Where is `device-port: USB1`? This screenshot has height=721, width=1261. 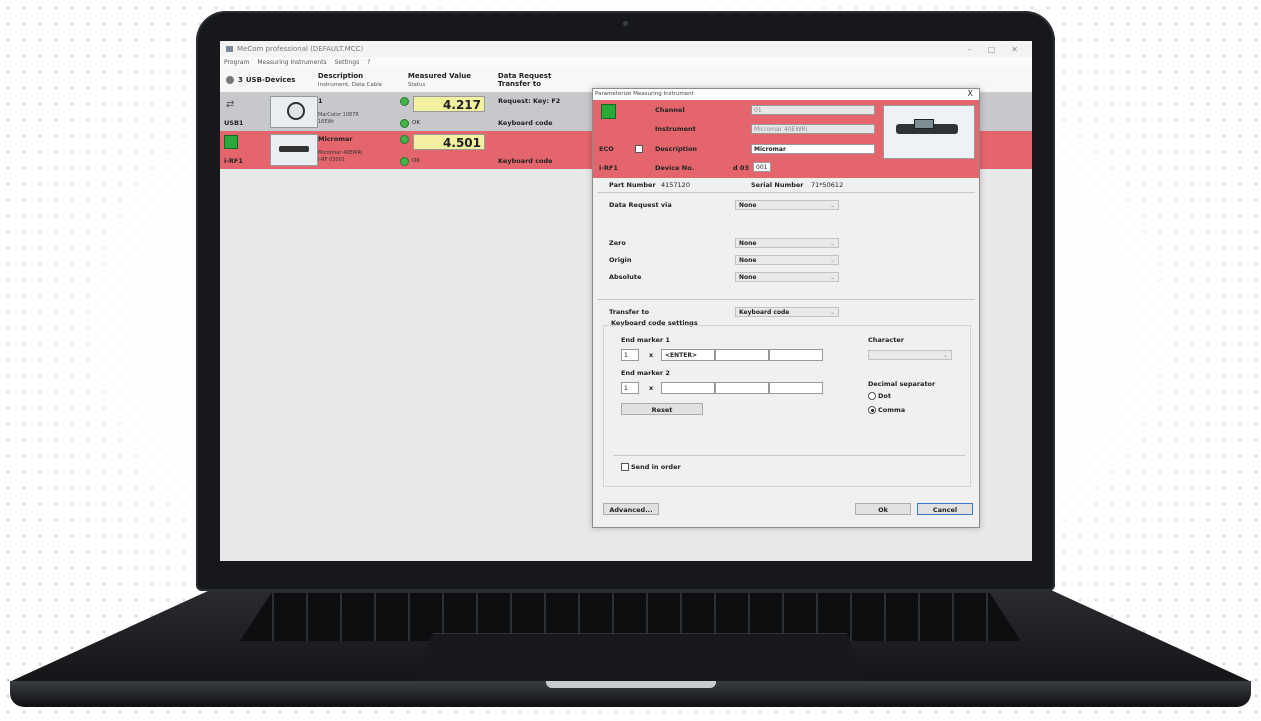
device-port: USB1 is located at coordinates (234, 123).